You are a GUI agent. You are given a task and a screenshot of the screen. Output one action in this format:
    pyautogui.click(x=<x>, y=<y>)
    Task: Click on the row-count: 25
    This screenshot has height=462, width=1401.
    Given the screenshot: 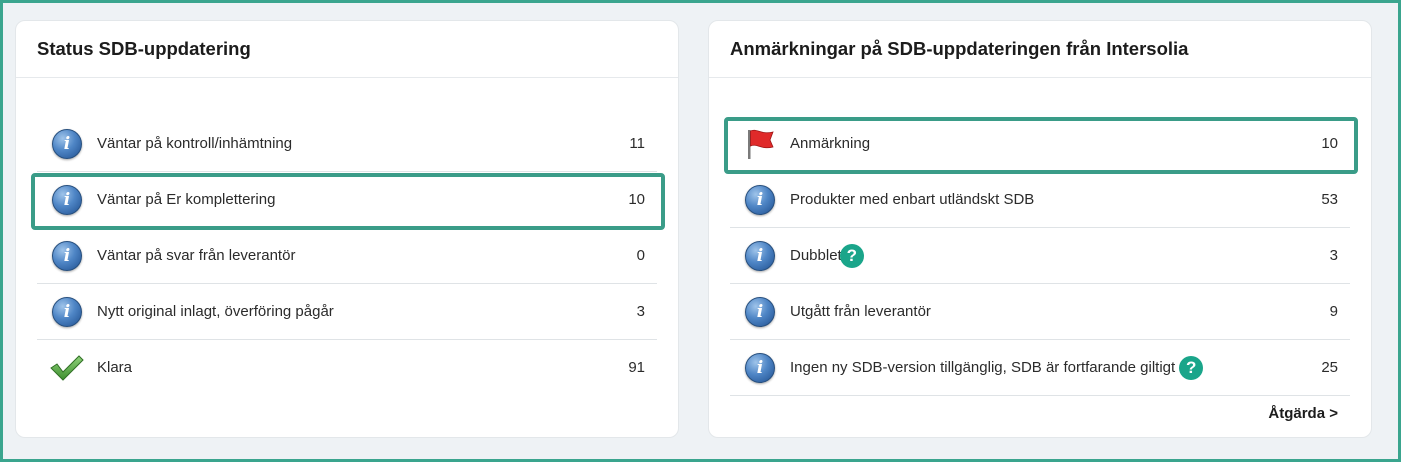 What is the action you would take?
    pyautogui.click(x=1329, y=367)
    